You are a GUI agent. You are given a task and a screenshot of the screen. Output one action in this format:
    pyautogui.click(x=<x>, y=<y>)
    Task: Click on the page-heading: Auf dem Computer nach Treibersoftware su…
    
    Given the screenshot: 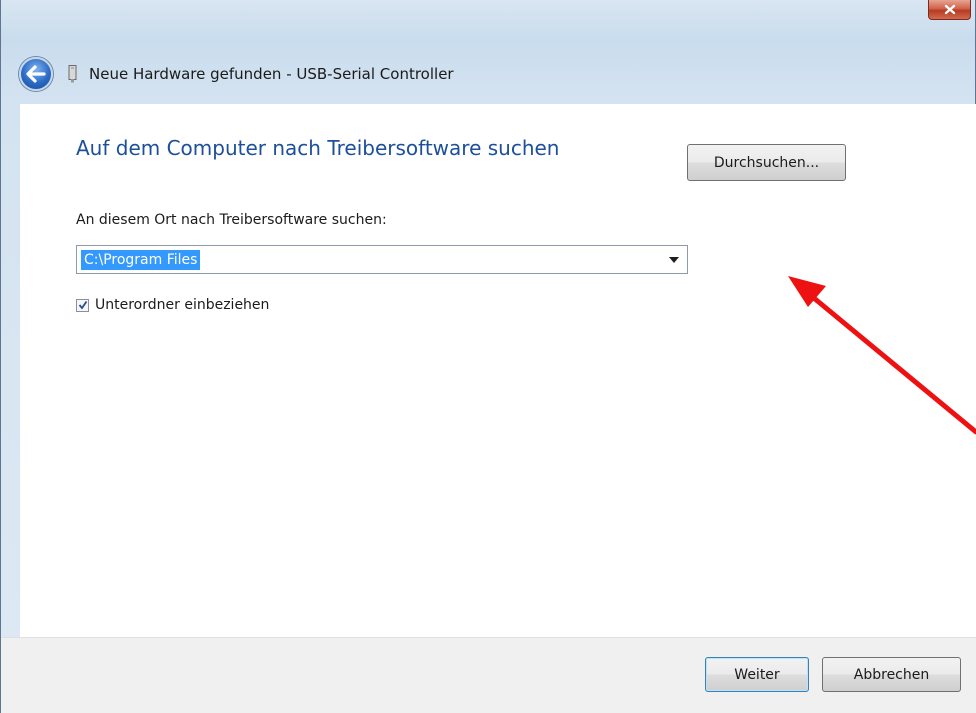 What is the action you would take?
    pyautogui.click(x=318, y=148)
    